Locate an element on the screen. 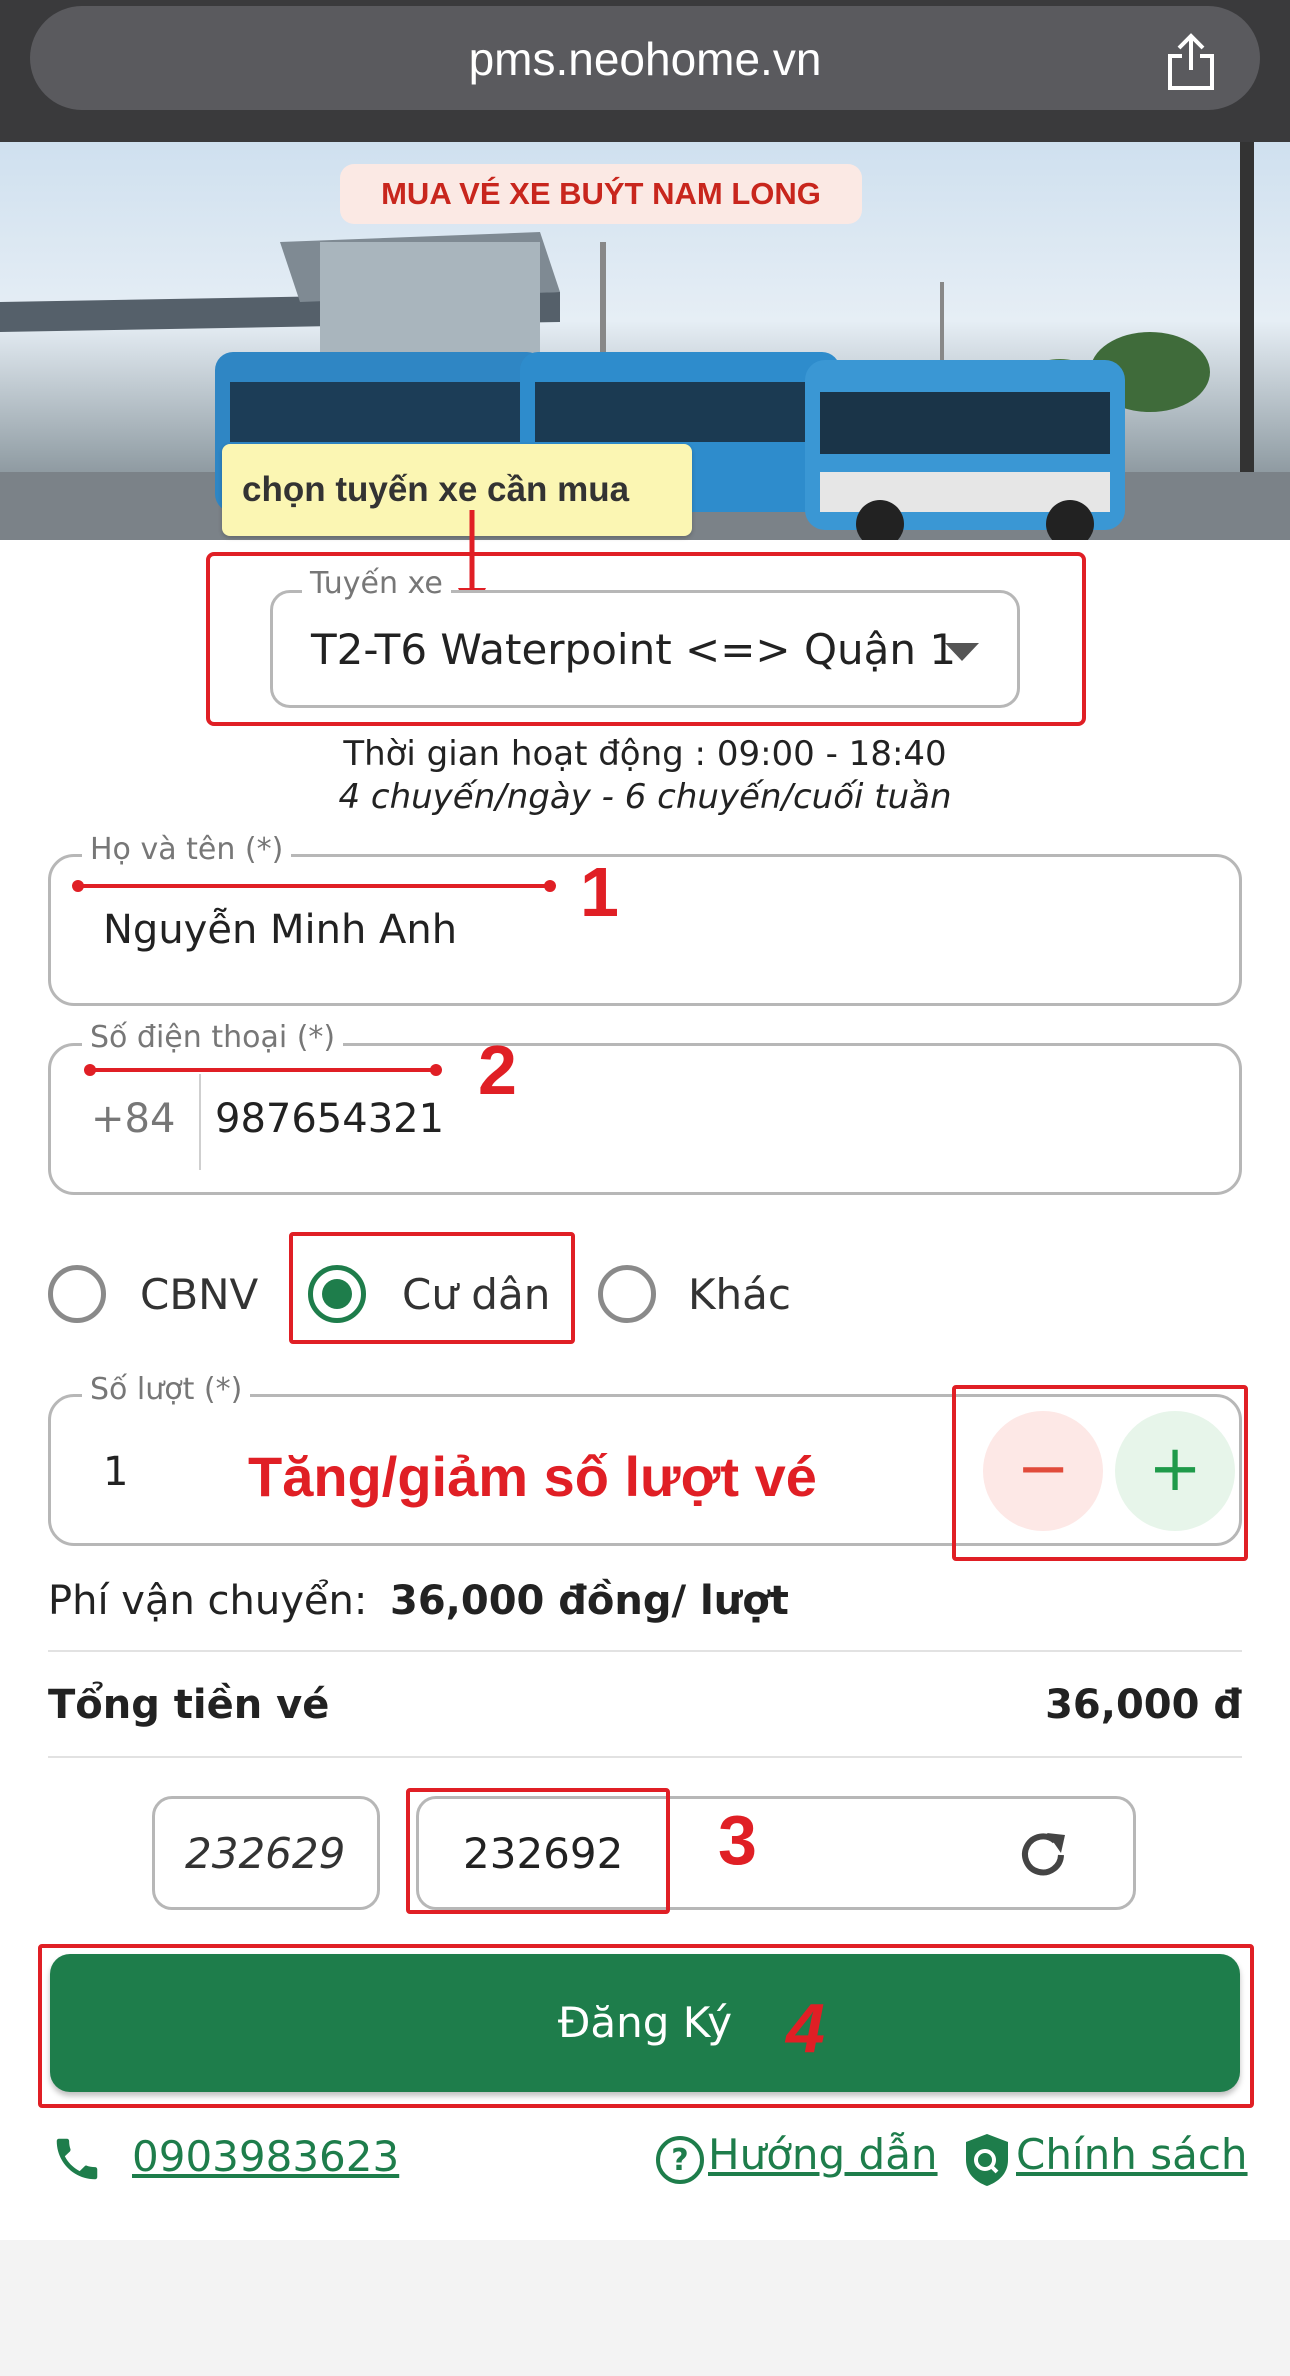 The width and height of the screenshot is (1290, 2376). page-bottom is located at coordinates (645, 2308).